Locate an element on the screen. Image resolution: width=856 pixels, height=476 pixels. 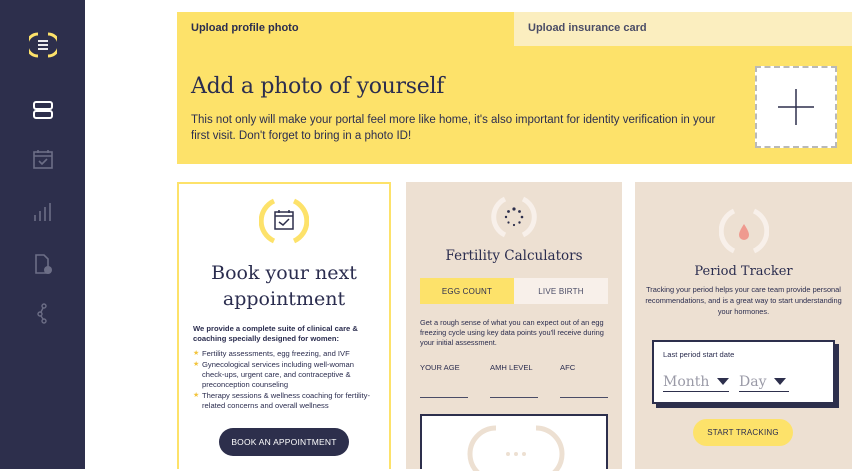
amh-level-input is located at coordinates (514, 397).